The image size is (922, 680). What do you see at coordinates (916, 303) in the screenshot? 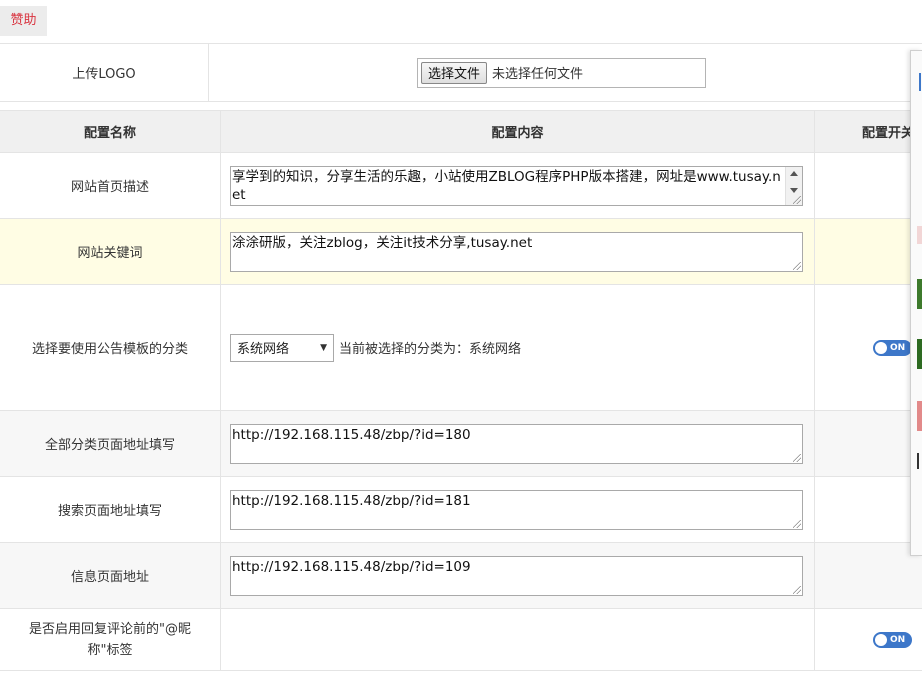
I see `side-panel` at bounding box center [916, 303].